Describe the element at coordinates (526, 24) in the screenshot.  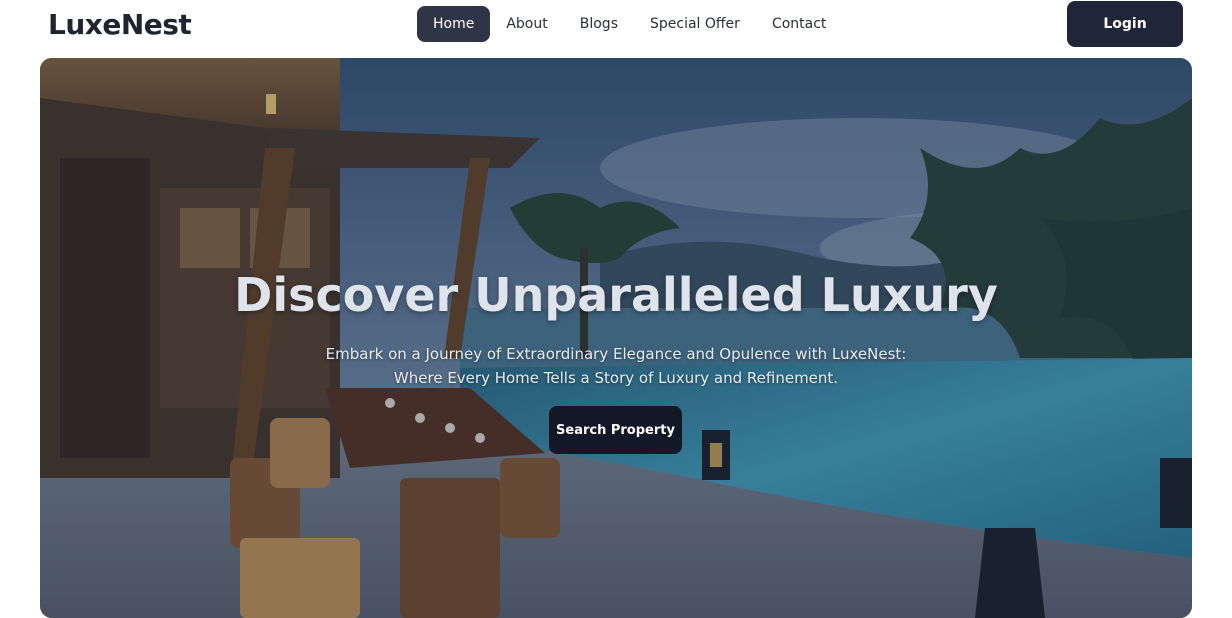
I see `nav-about: About` at that location.